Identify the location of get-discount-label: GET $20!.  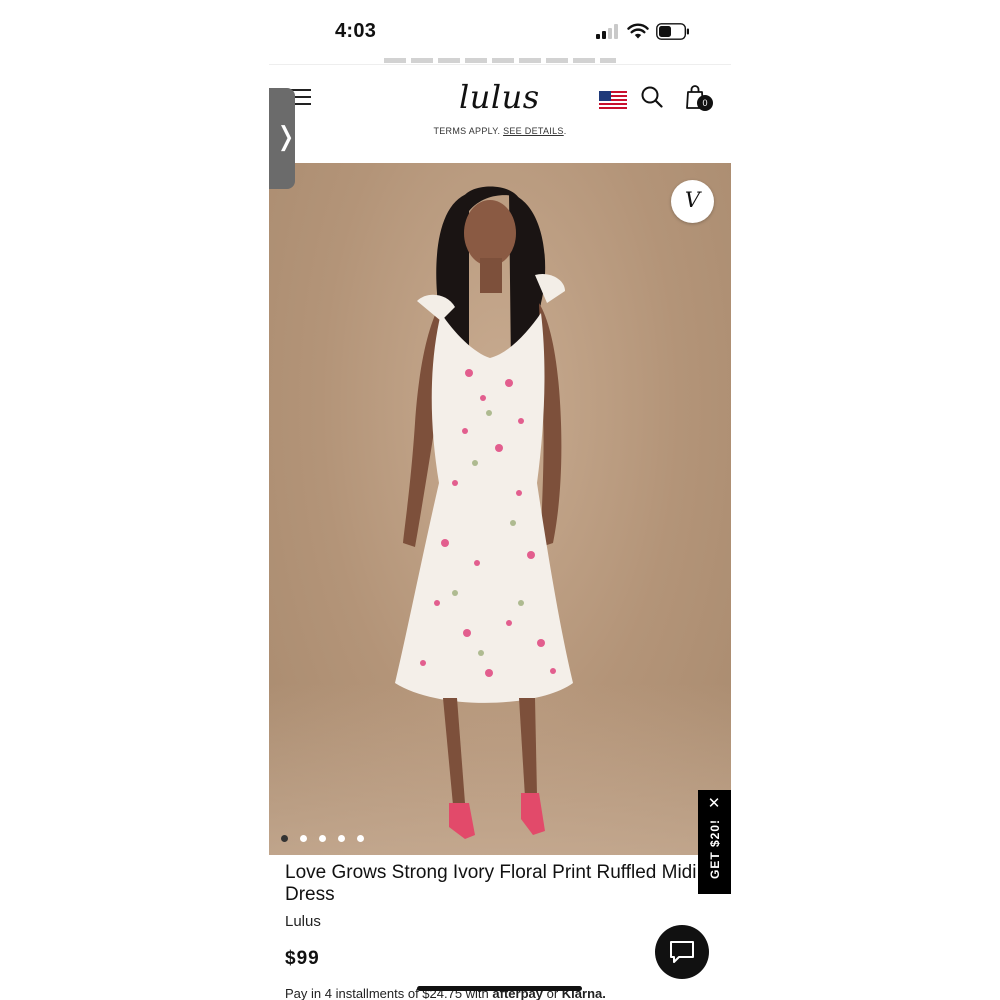
(715, 849).